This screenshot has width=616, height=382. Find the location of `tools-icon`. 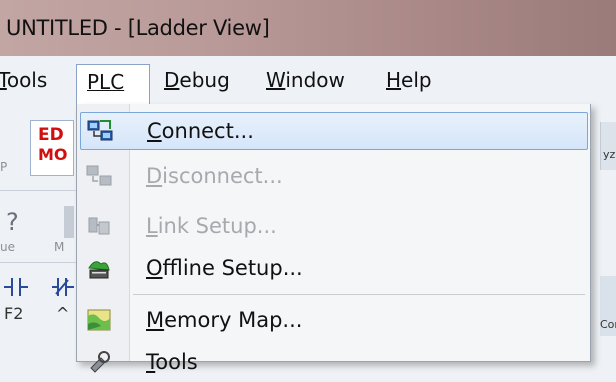

tools-icon is located at coordinates (100, 362).